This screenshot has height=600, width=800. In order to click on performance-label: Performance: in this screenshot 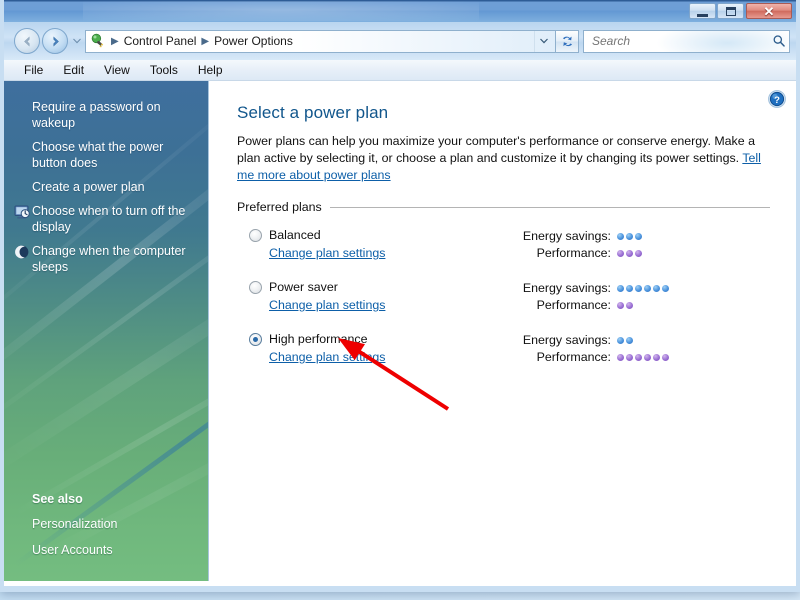, I will do `click(573, 253)`.